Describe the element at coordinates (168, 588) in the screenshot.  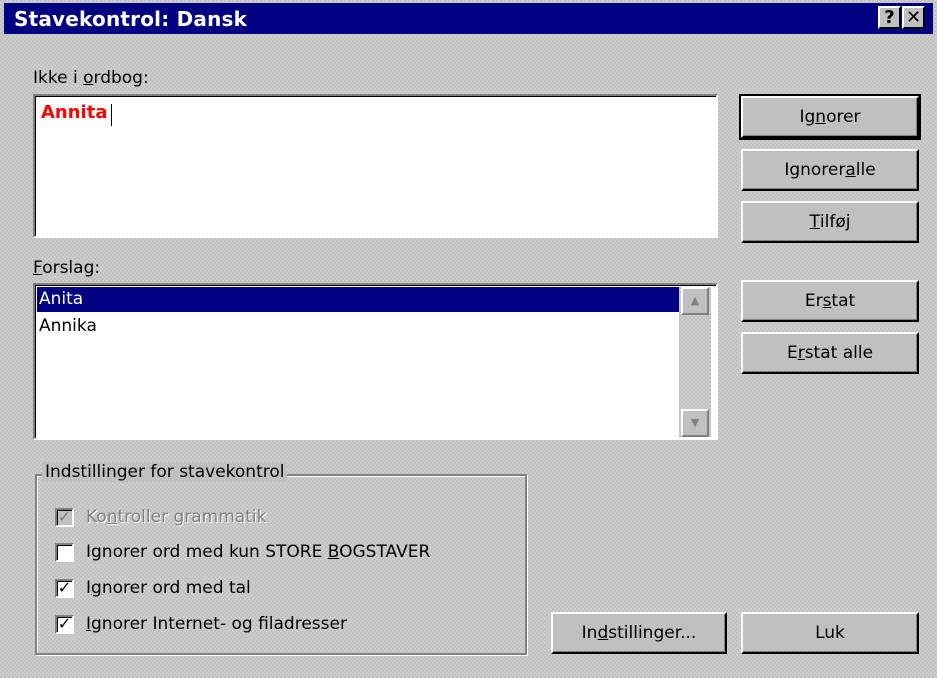
I see `ignore-numbers-label: Ignorer ord med tal` at that location.